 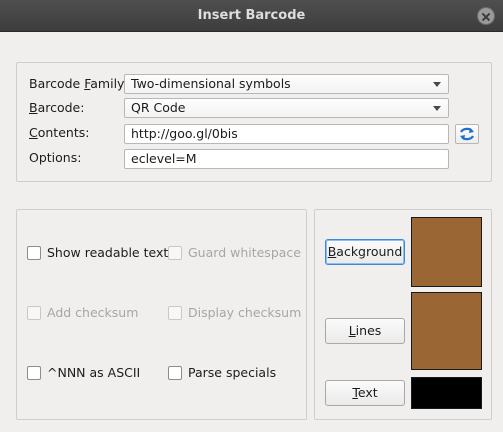 What do you see at coordinates (234, 253) in the screenshot?
I see `guard-whitespace-checkbox: Guard whitespace` at bounding box center [234, 253].